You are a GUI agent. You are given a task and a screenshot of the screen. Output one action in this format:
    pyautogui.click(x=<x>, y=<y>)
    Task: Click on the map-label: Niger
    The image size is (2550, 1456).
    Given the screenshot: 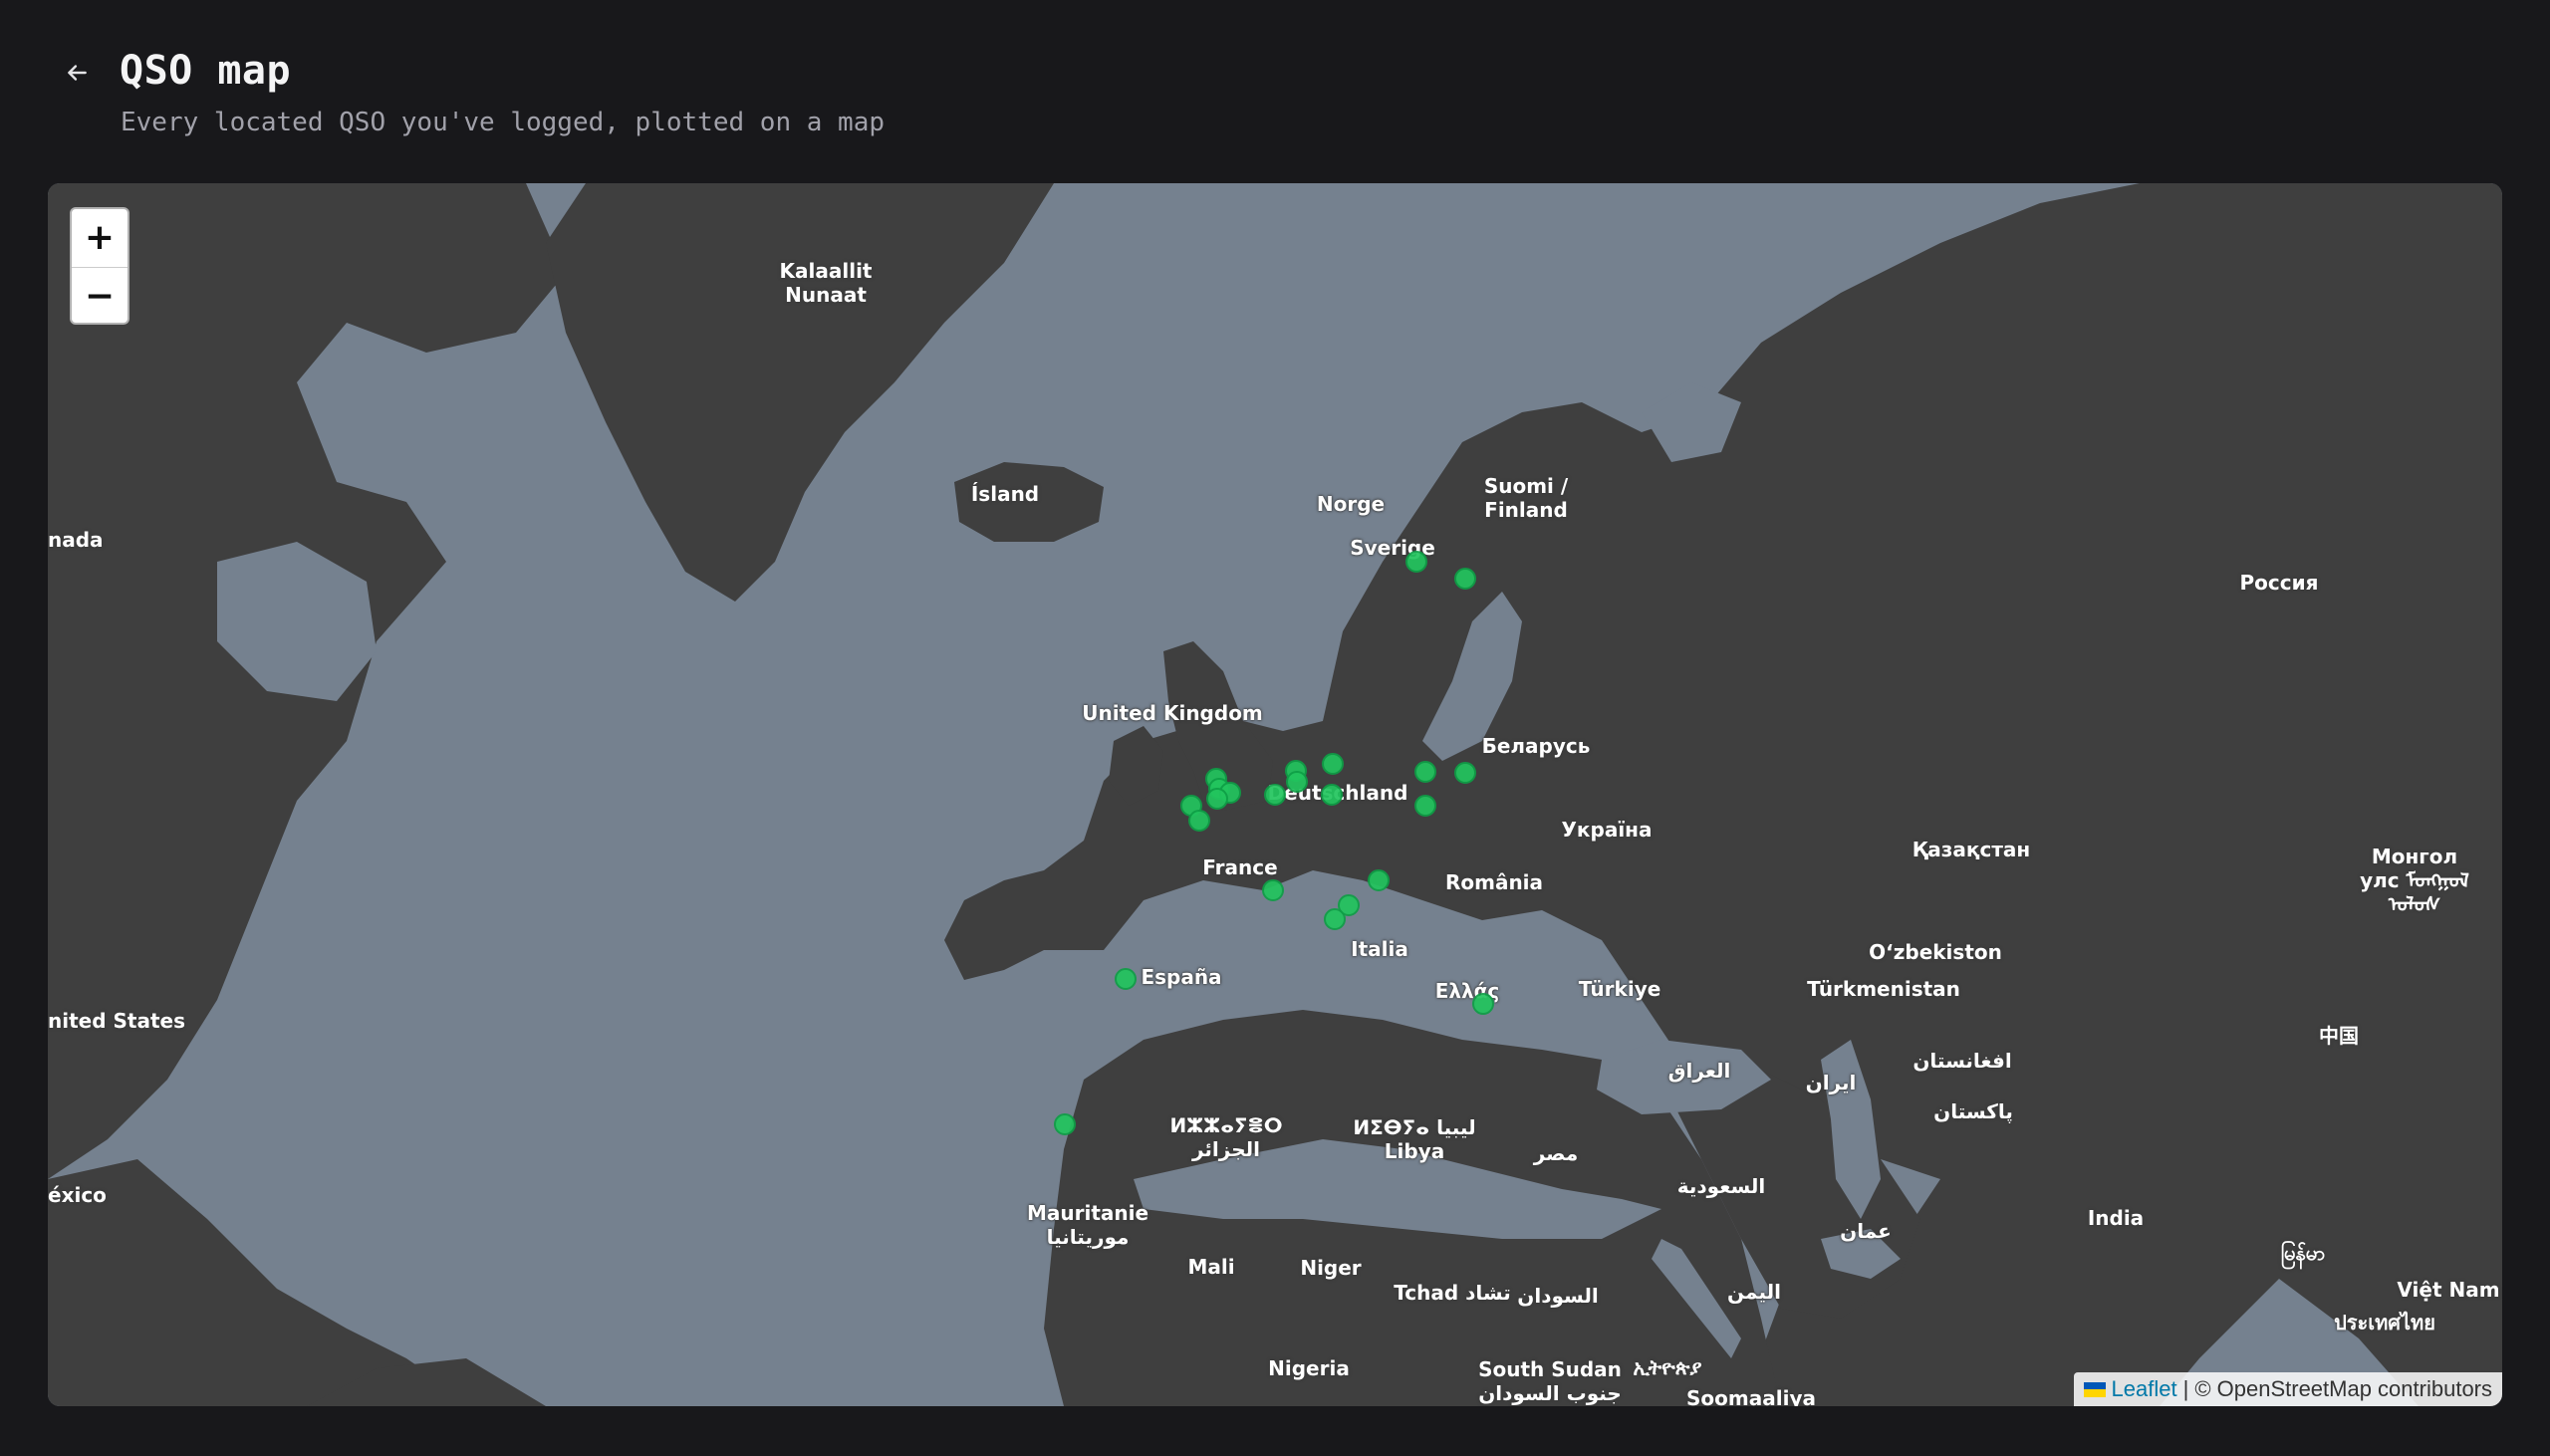 What is the action you would take?
    pyautogui.click(x=1331, y=1268)
    